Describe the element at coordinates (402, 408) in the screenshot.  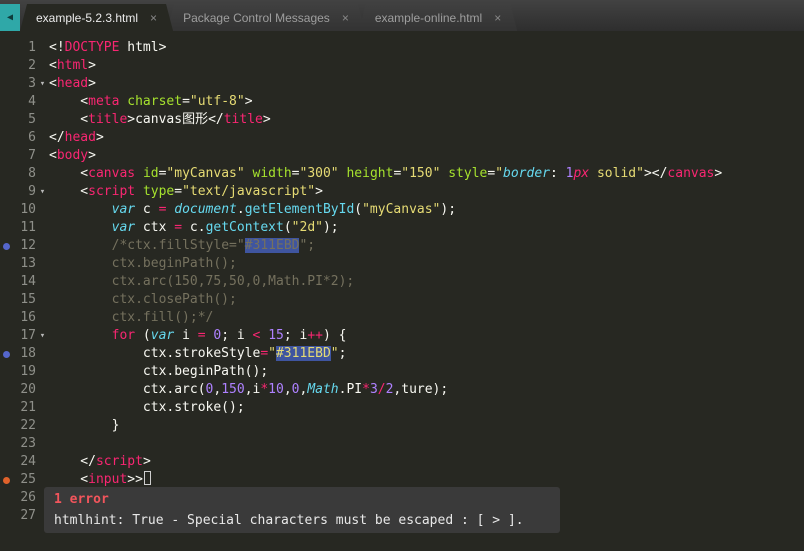
I see `code-line: 21 ctx.stroke();` at that location.